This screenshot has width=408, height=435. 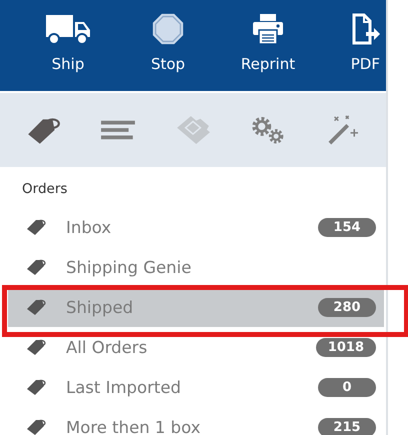 I want to click on document-export-icon, so click(x=365, y=29).